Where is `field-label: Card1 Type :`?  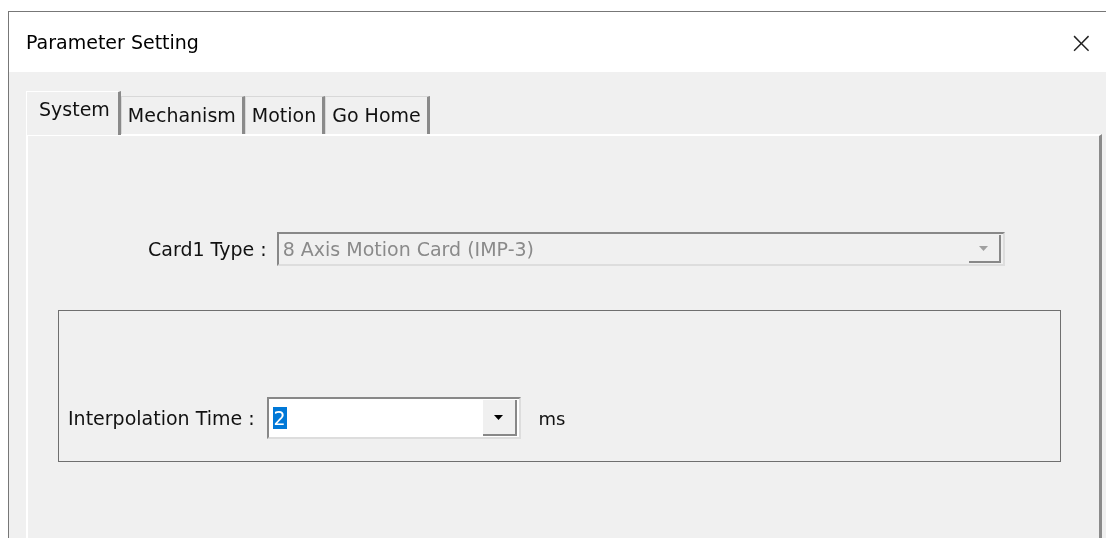
field-label: Card1 Type : is located at coordinates (207, 249).